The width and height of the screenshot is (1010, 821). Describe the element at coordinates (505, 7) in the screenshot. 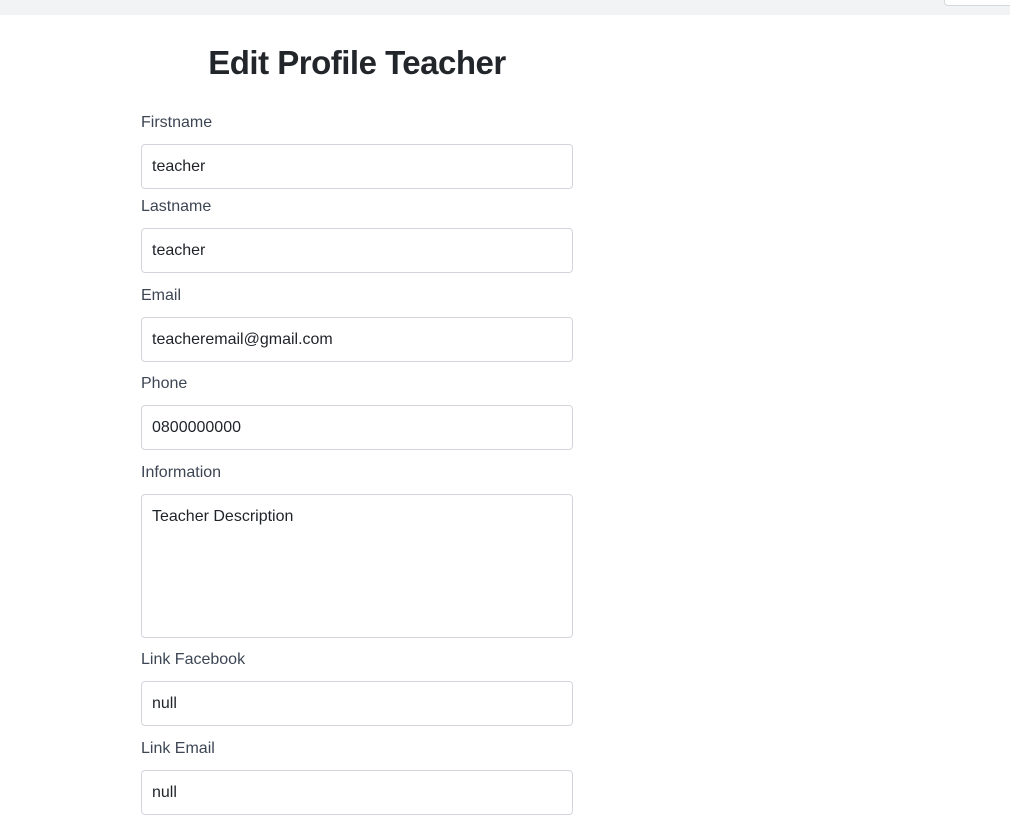

I see `top-bar` at that location.